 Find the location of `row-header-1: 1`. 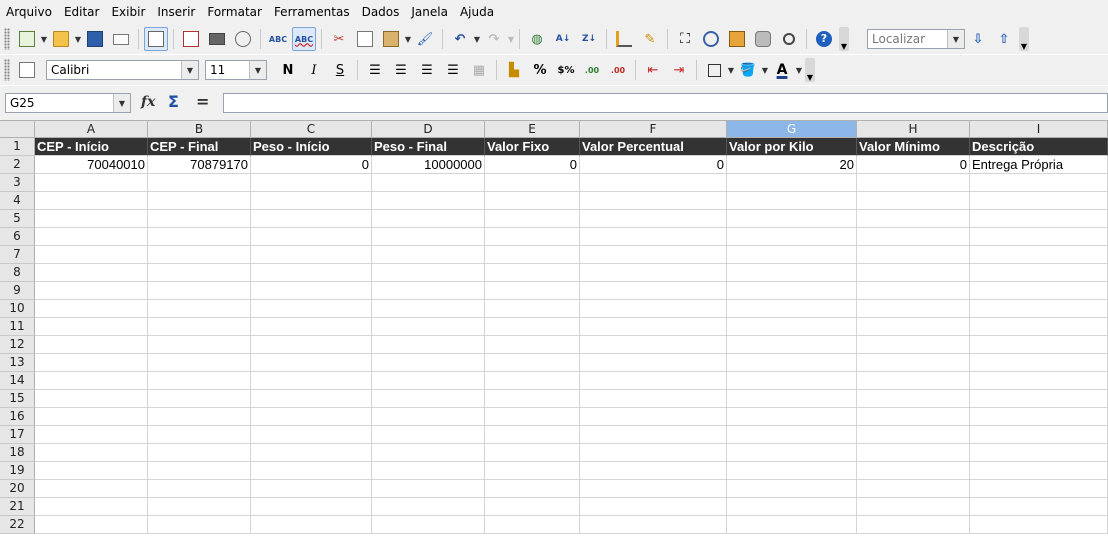

row-header-1: 1 is located at coordinates (17, 147).